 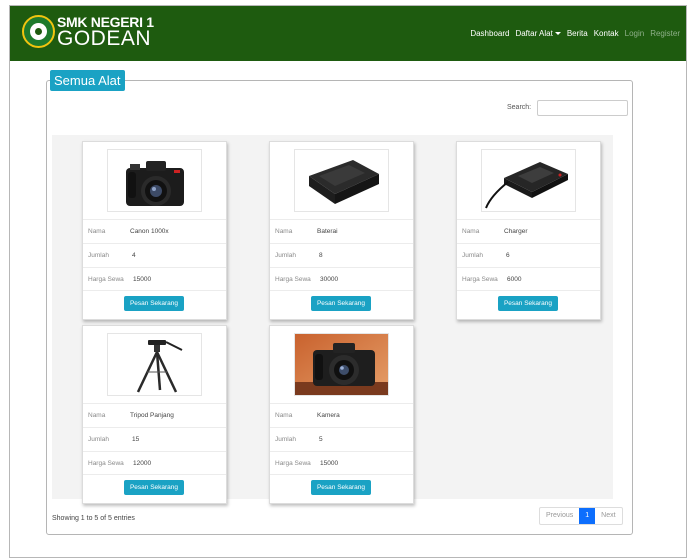 I want to click on row-nama: Nama Kamera, so click(x=341, y=415).